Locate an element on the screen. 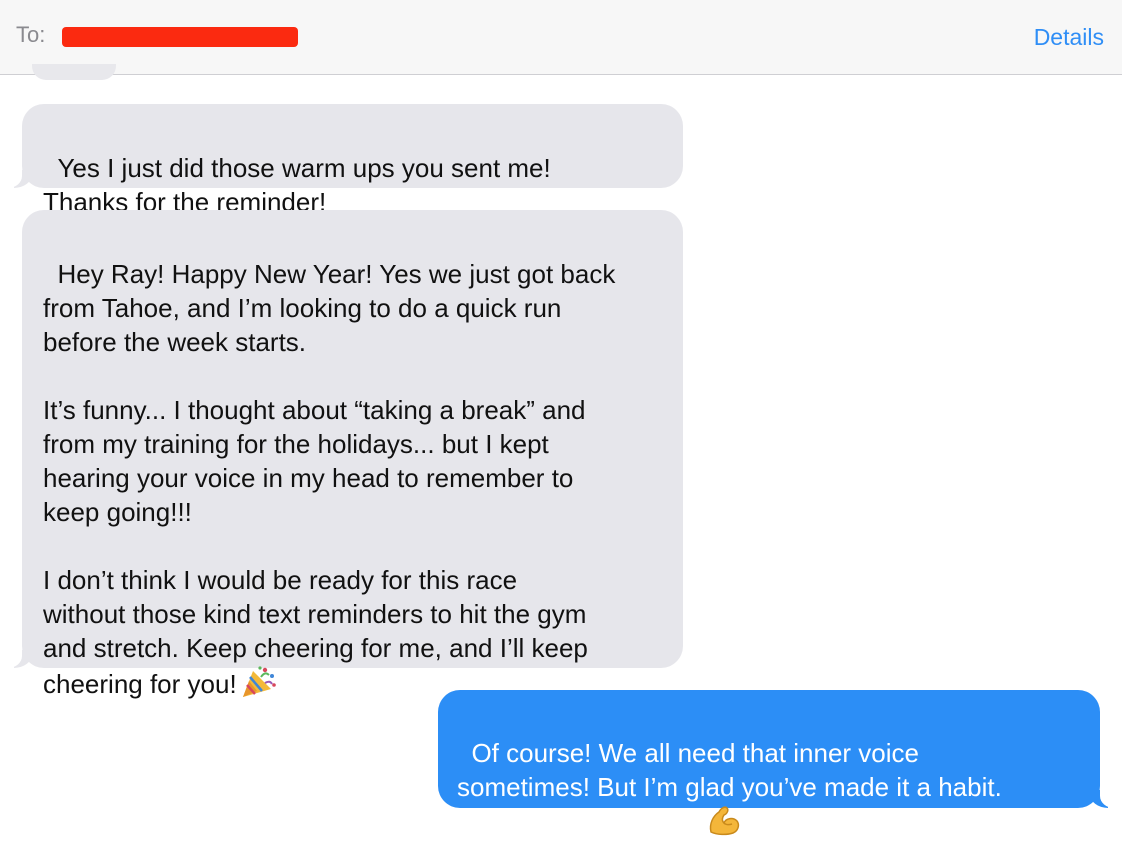 The height and width of the screenshot is (844, 1122). recipient-redaction is located at coordinates (180, 37).